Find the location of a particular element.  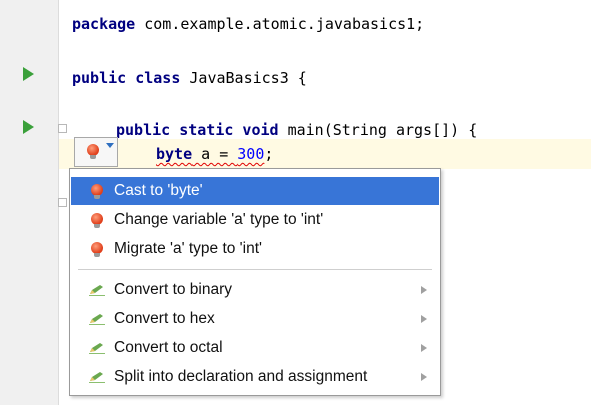

code-line-main: public static void main(String args[]) { is located at coordinates (296, 130).